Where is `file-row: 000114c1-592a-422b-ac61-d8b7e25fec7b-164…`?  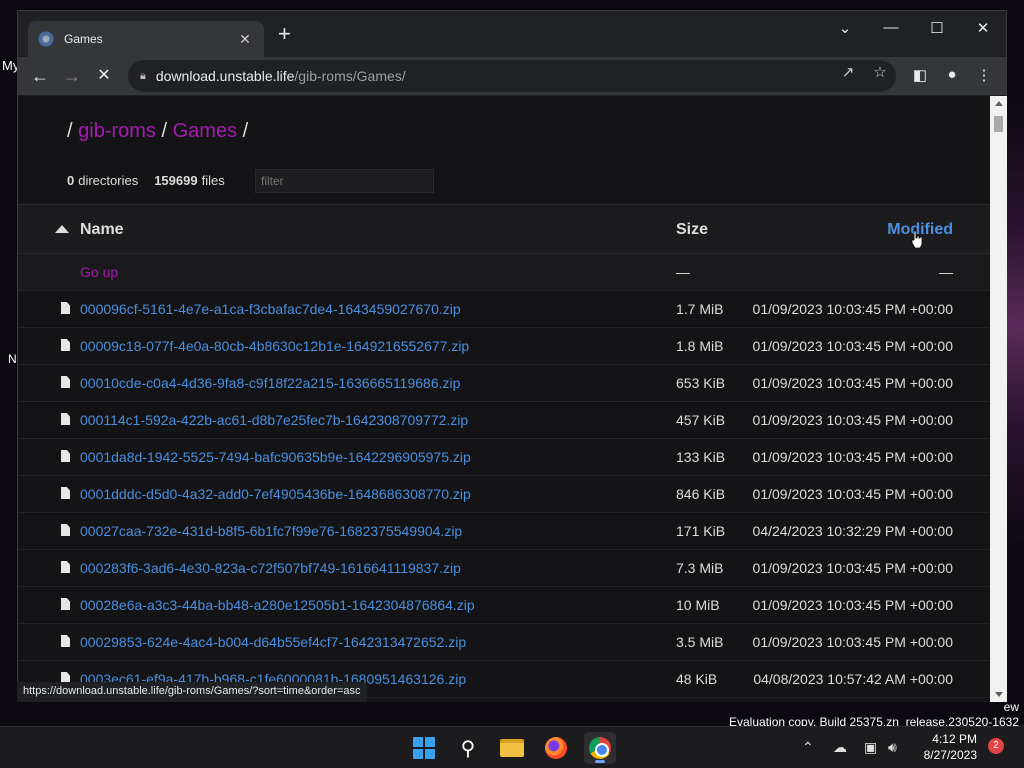 file-row: 000114c1-592a-422b-ac61-d8b7e25fec7b-164… is located at coordinates (504, 420).